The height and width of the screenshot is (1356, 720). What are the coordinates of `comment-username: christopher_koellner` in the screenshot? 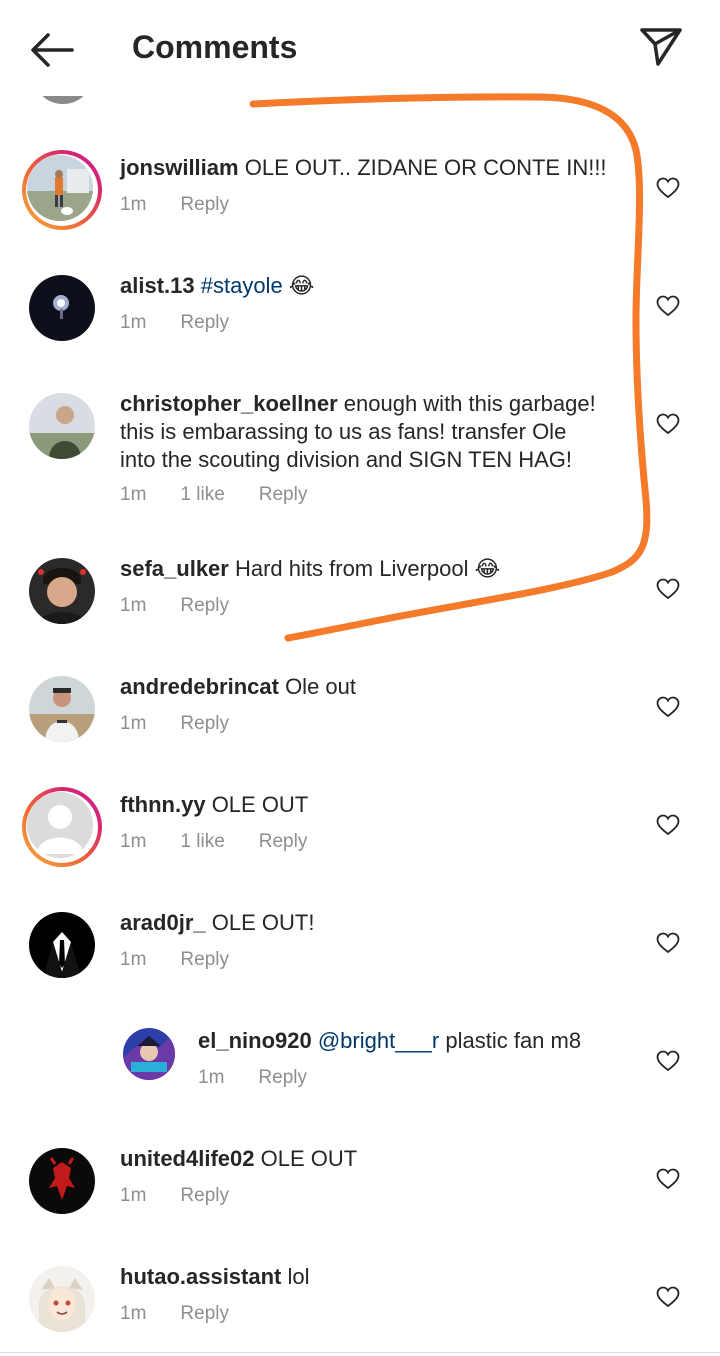 It's located at (229, 403).